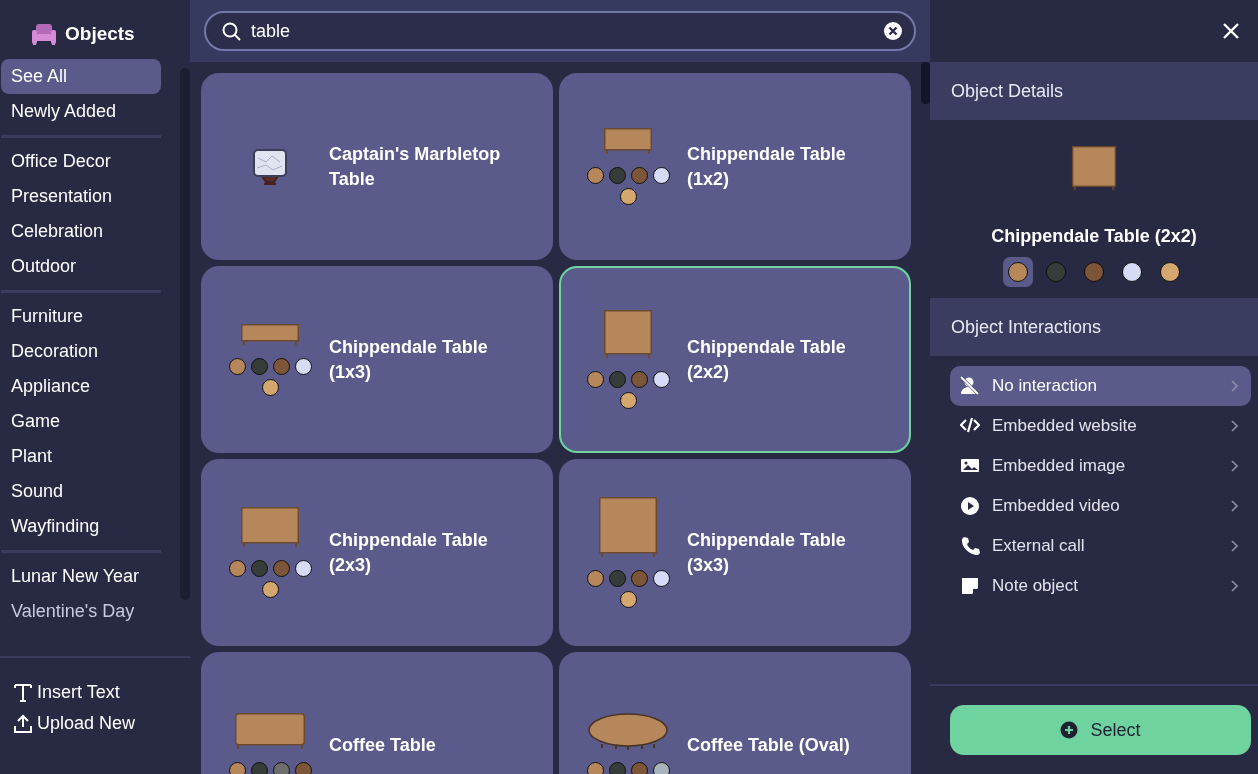 This screenshot has width=1258, height=774. I want to click on object-name: Captain's Marbletop Table, so click(415, 166).